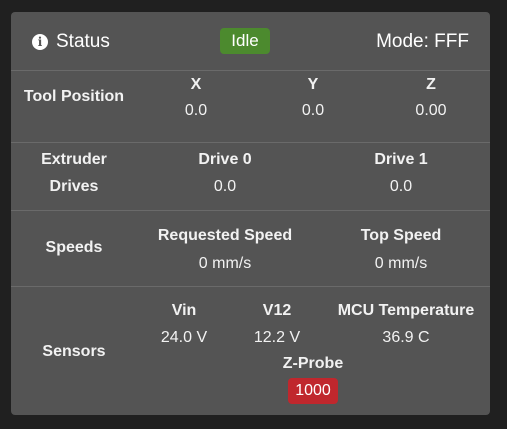 The height and width of the screenshot is (429, 507). I want to click on extruder-drives-label-line1: Extruder, so click(74, 159).